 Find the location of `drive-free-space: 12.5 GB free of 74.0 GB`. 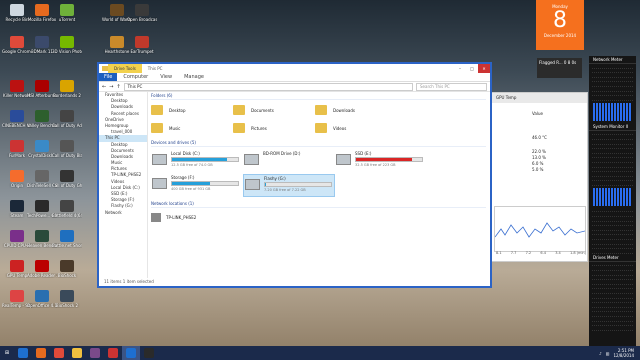

drive-free-space: 12.5 GB free of 74.0 GB is located at coordinates (192, 165).